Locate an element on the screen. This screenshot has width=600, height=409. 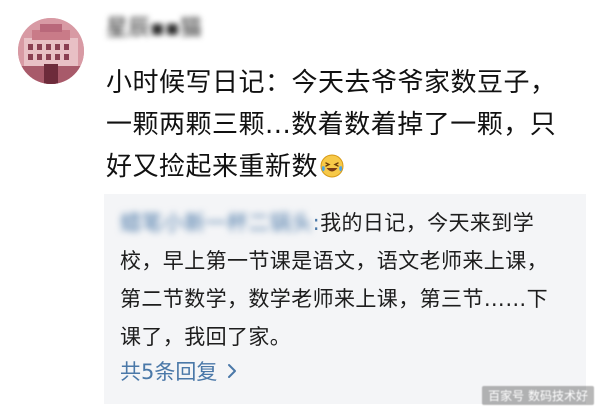
laughing-crying-emoji-icon is located at coordinates (332, 163).